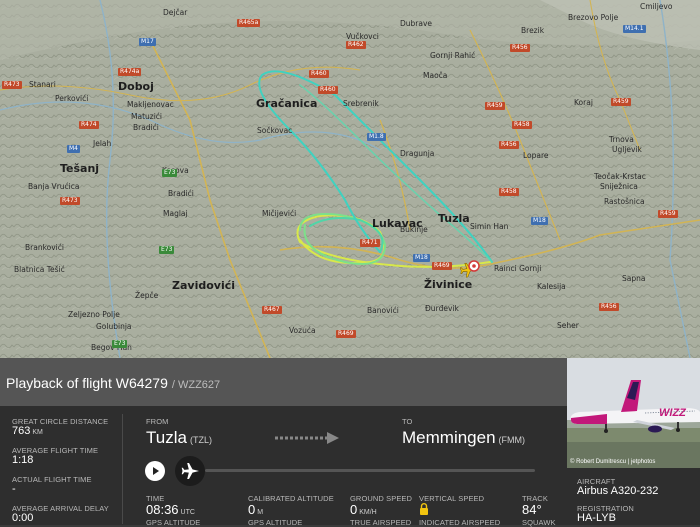 The image size is (700, 527). Describe the element at coordinates (72, 98) in the screenshot. I see `map-label-town: Perkovići` at that location.